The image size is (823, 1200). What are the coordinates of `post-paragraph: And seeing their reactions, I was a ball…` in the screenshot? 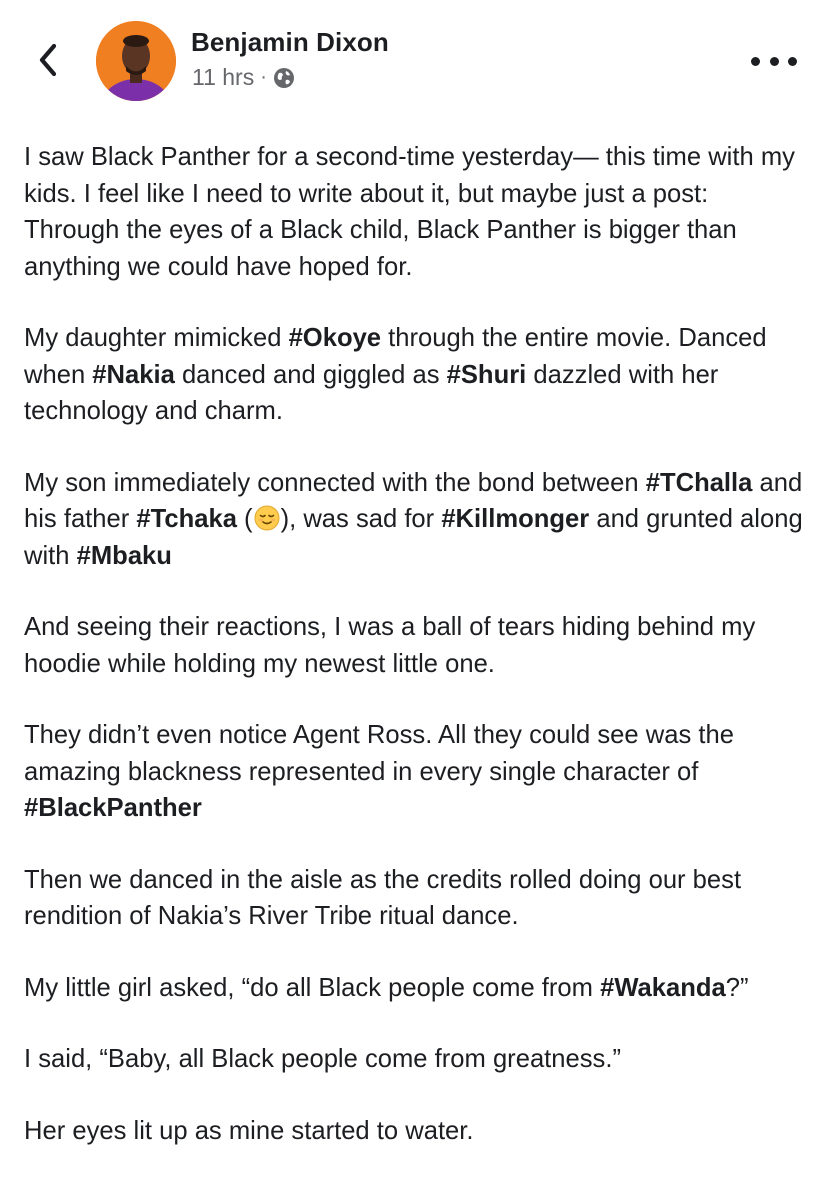 It's located at (390, 645).